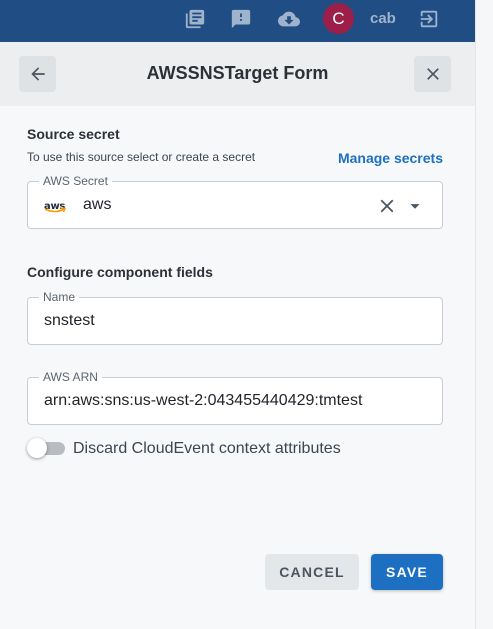 This screenshot has width=493, height=629. I want to click on discard-attributes-toggle, so click(47, 448).